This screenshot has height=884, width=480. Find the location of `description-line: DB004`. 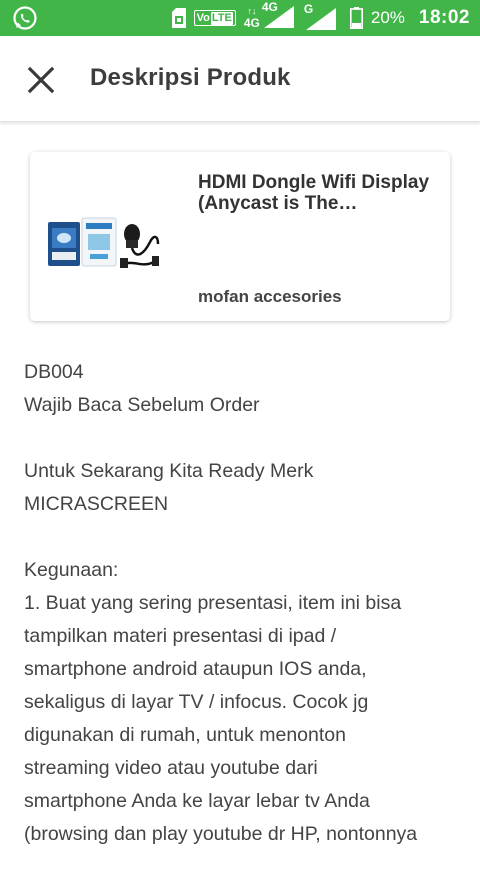

description-line: DB004 is located at coordinates (54, 372).